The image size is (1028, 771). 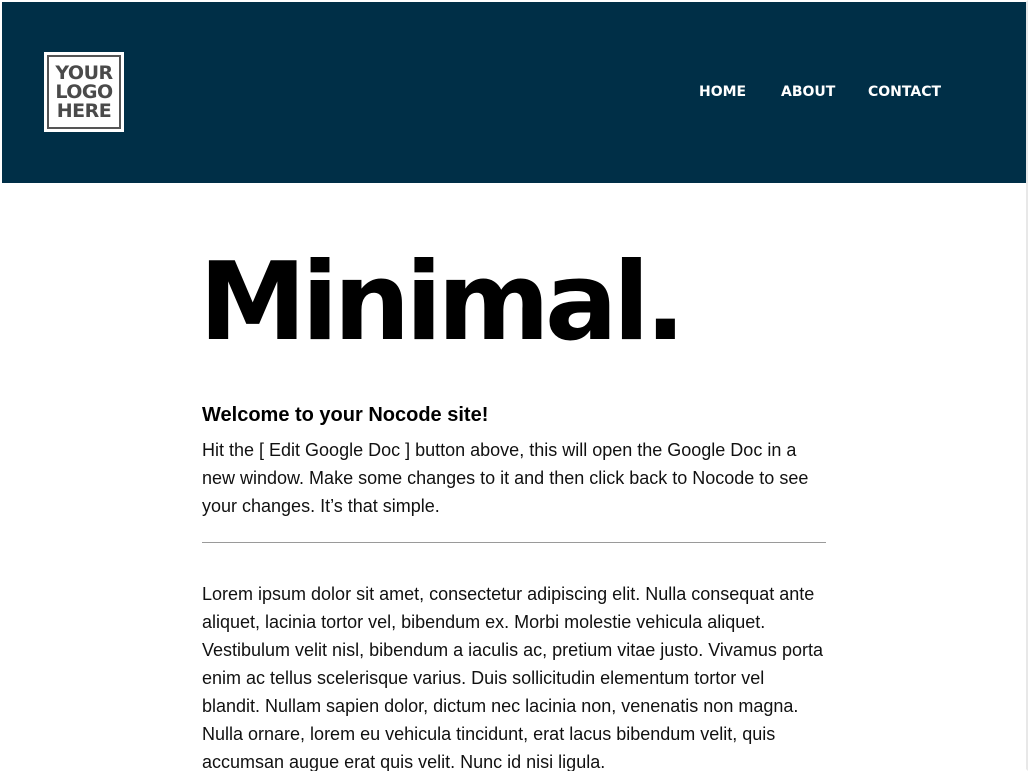 What do you see at coordinates (345, 415) in the screenshot?
I see `welcome-heading: Welcome to your Nocode site!` at bounding box center [345, 415].